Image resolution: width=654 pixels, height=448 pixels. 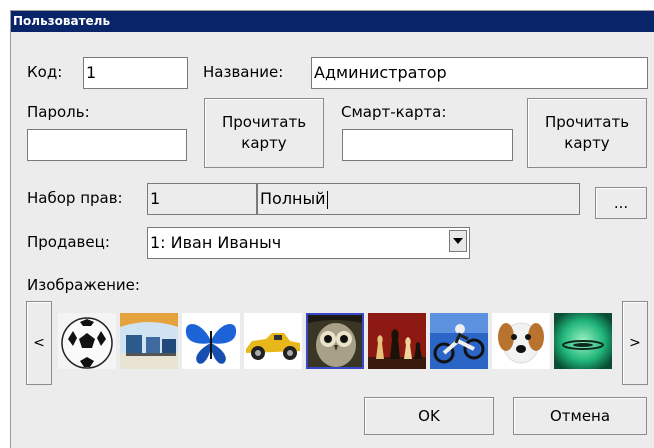 I want to click on password-label: Пароль:, so click(x=58, y=112).